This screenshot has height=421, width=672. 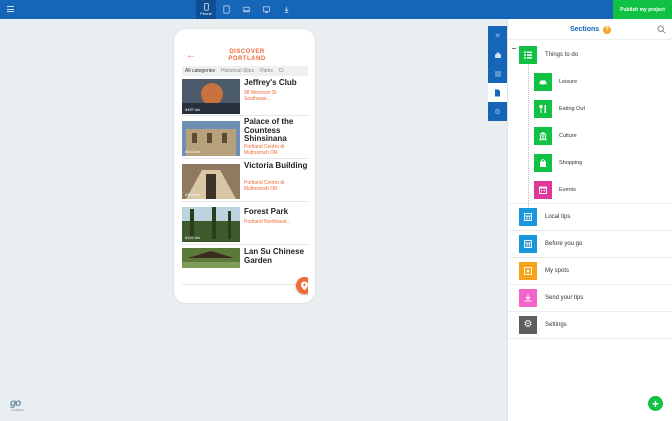 I want to click on calendar-icon, so click(x=543, y=190).